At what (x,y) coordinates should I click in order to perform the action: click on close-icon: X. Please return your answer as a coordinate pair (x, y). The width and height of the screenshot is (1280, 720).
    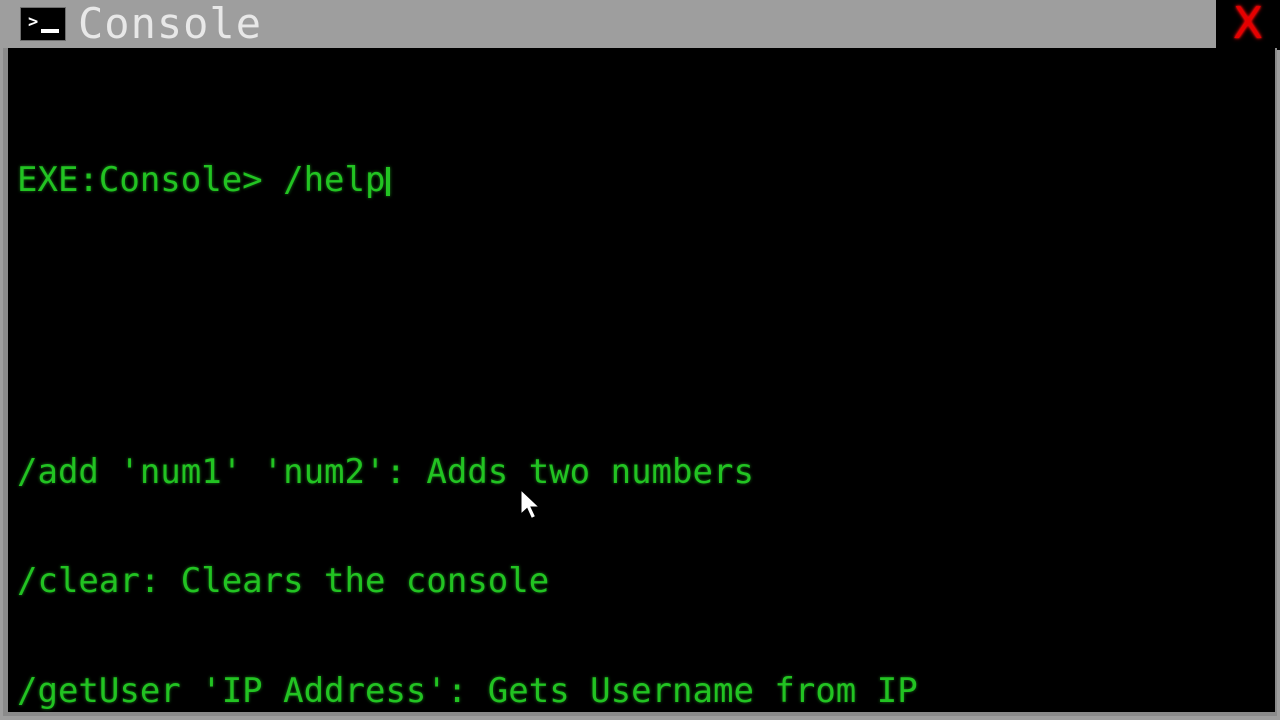
    Looking at the image, I should click on (1248, 24).